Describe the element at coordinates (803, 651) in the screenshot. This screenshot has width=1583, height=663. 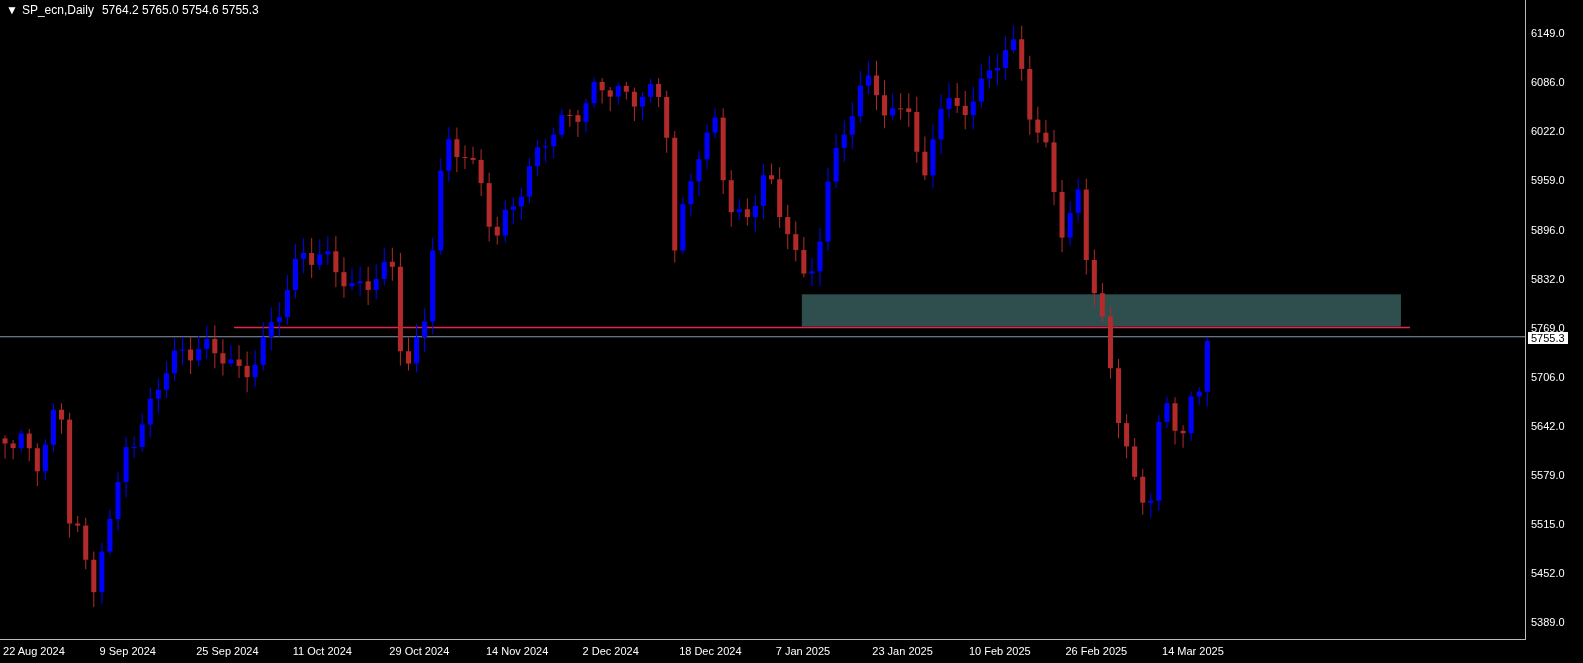
I see `date-axis-label: 7 Jan 2025` at that location.